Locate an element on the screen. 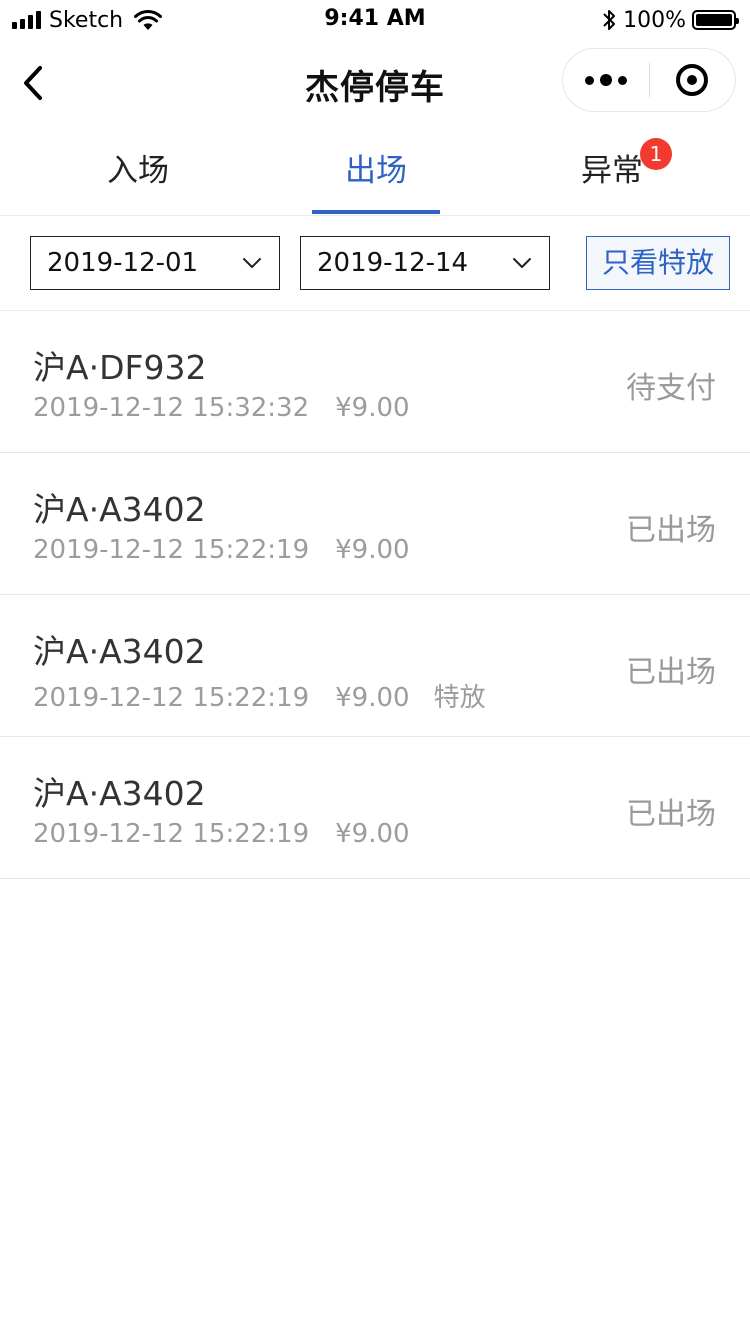  end-date-select: 2019-12-14 is located at coordinates (425, 263).